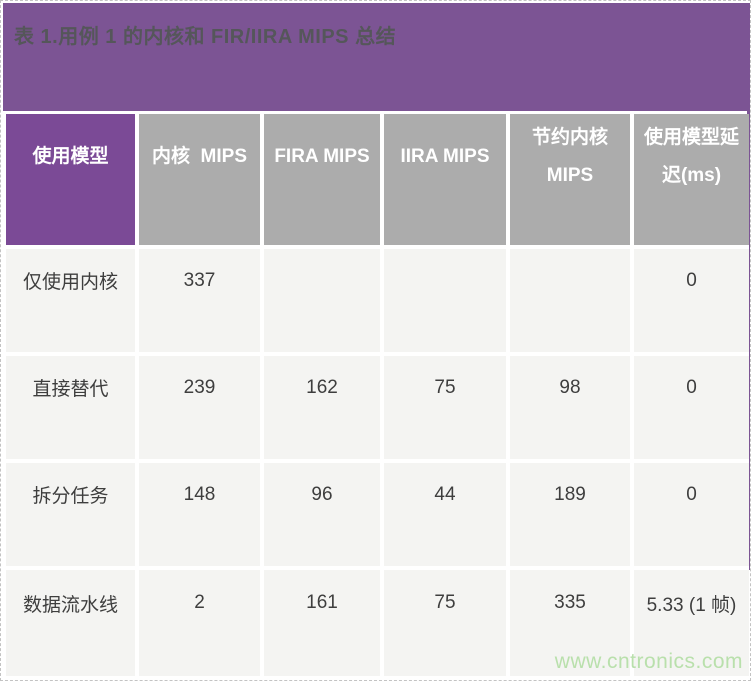 This screenshot has height=681, width=751. What do you see at coordinates (570, 407) in the screenshot?
I see `value-cell: 98` at bounding box center [570, 407].